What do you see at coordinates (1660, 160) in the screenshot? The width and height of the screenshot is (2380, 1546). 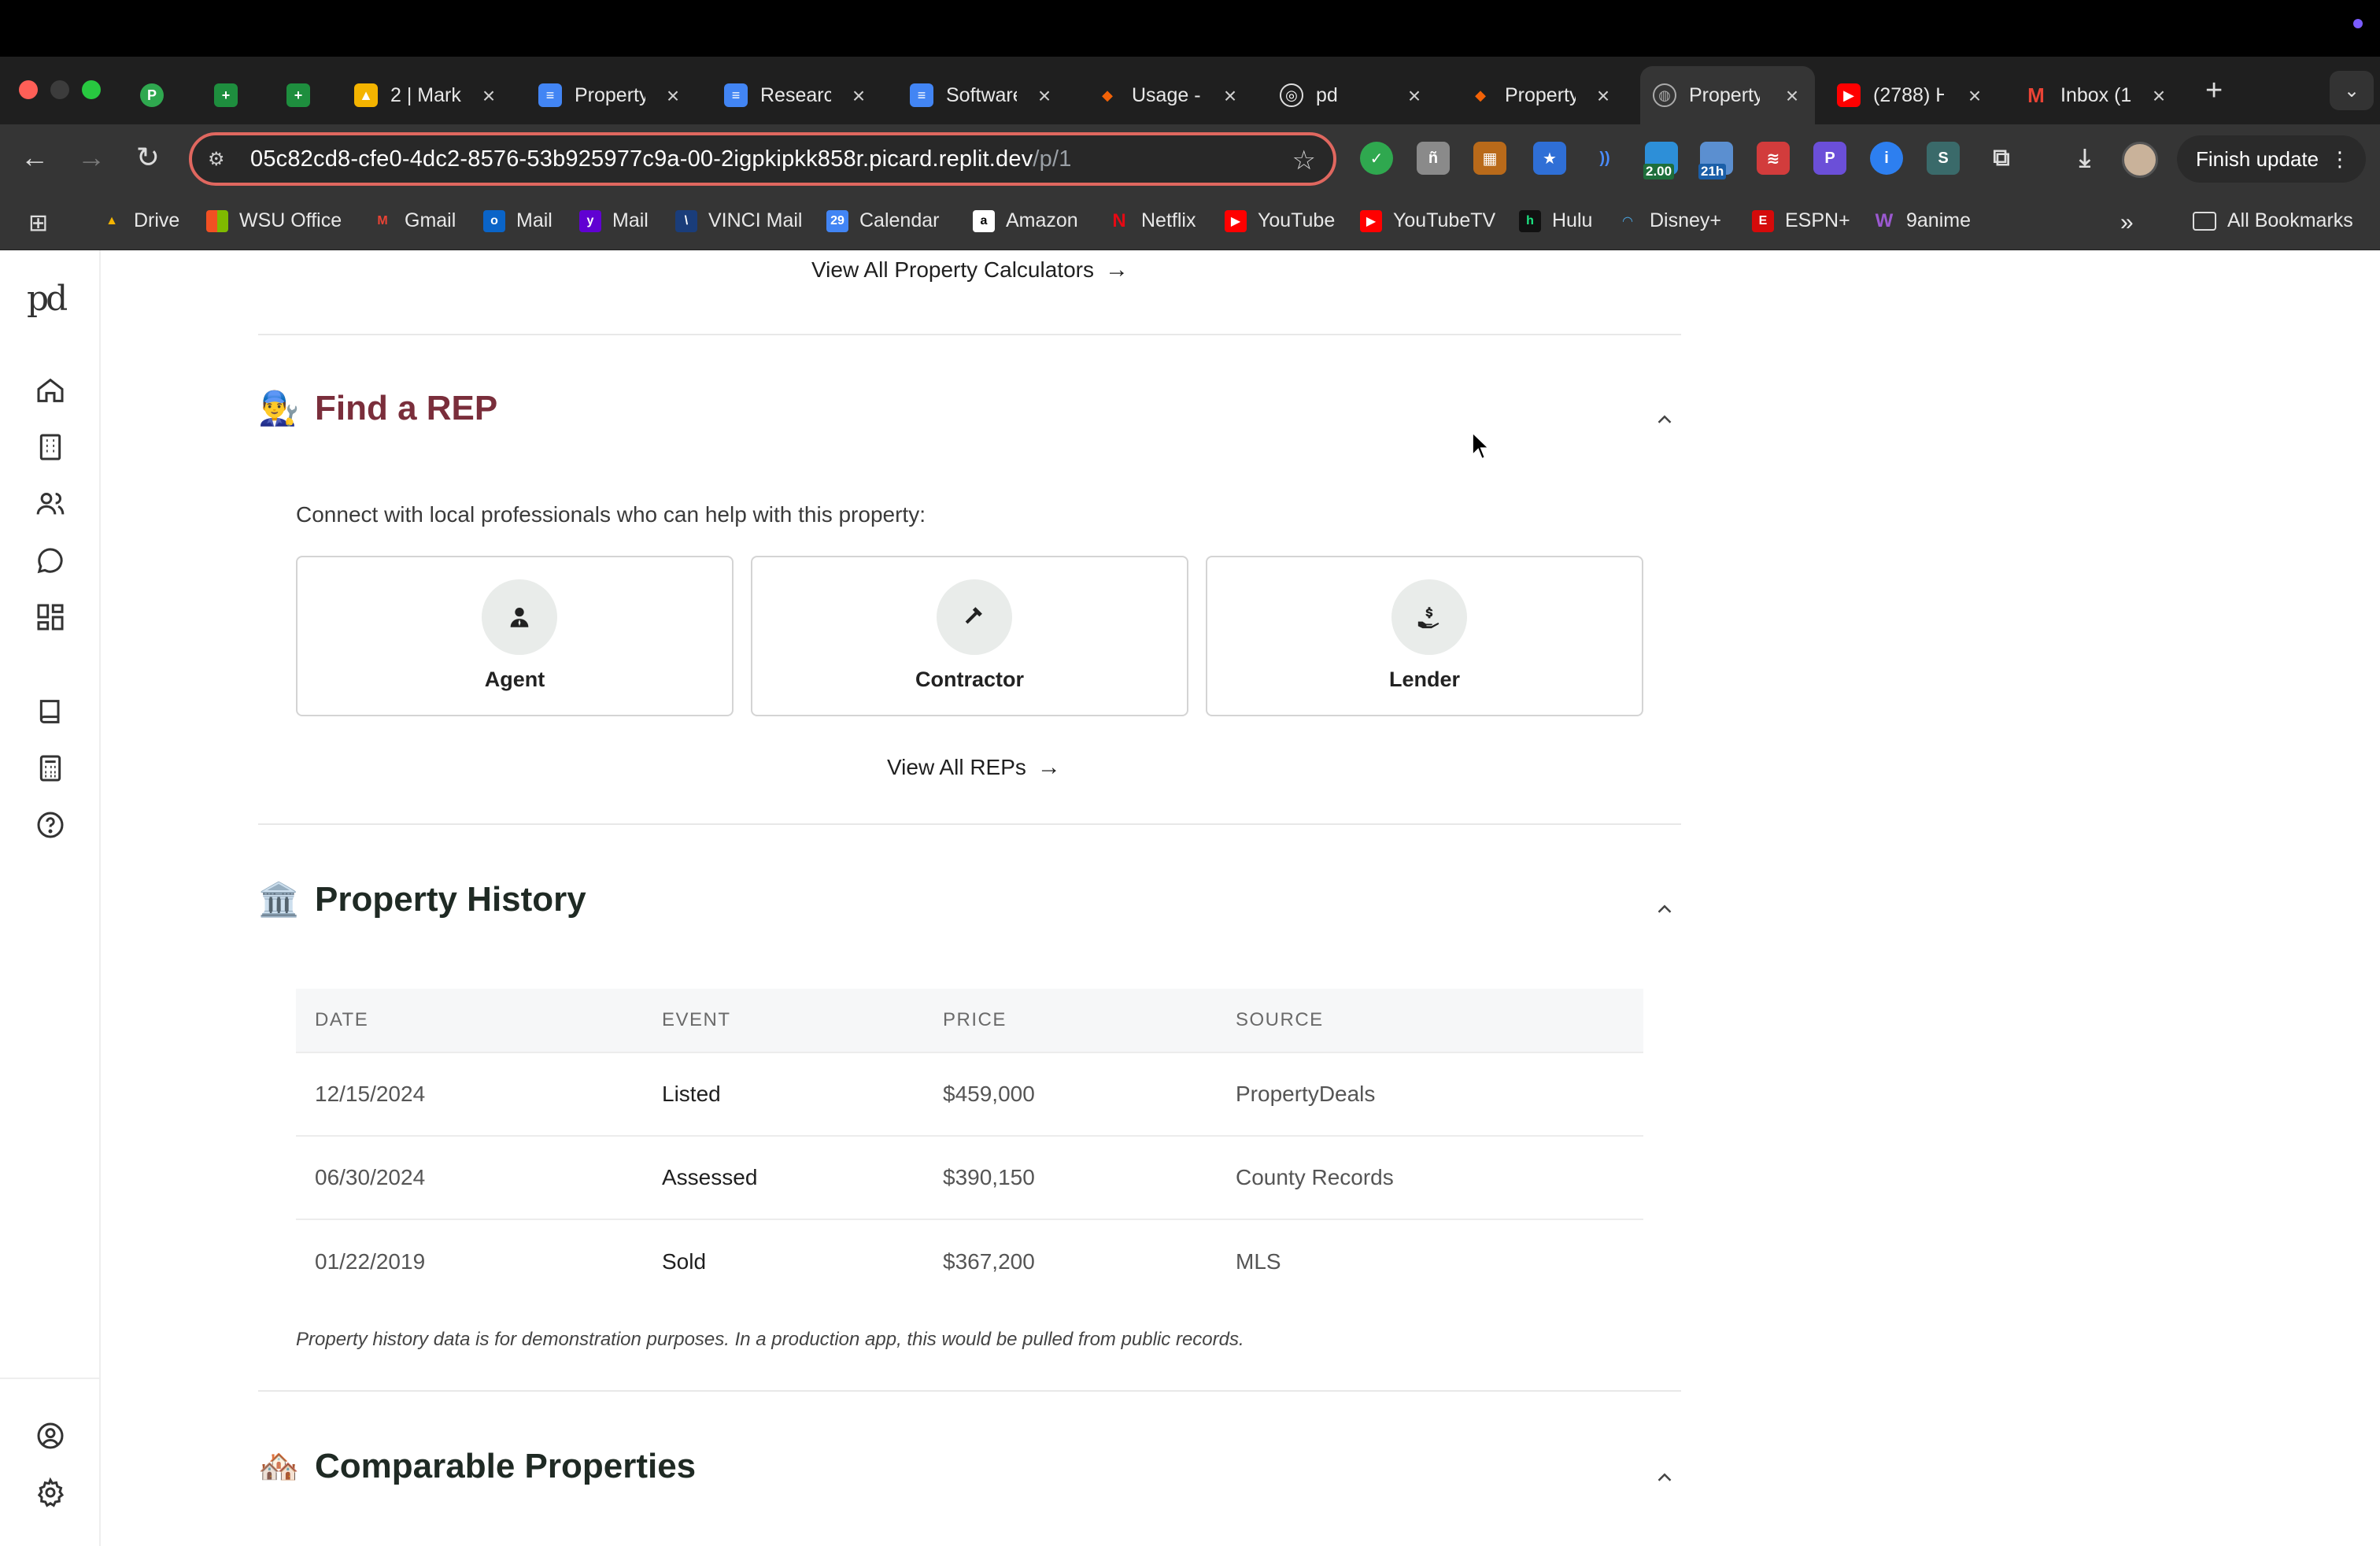 I see `extension-timer-icon: 2.00` at bounding box center [1660, 160].